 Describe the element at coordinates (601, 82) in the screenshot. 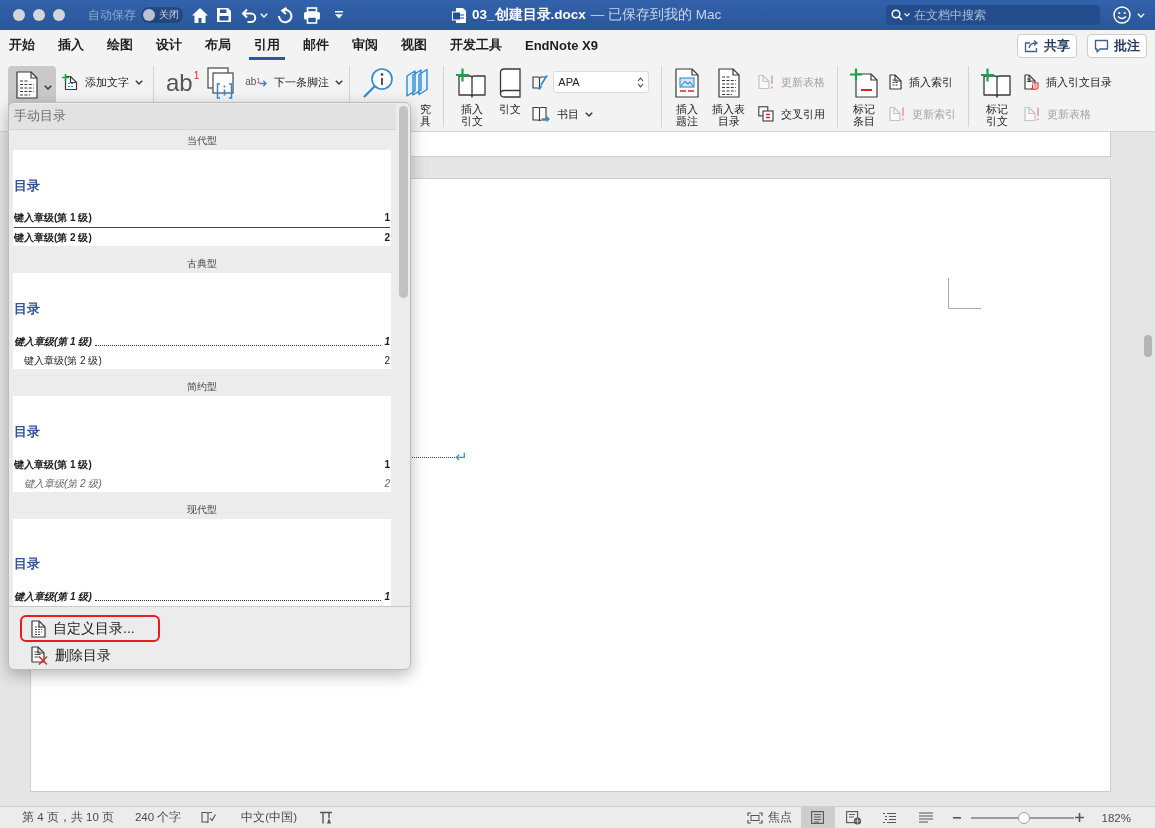

I see `citation-style-select: APA` at that location.